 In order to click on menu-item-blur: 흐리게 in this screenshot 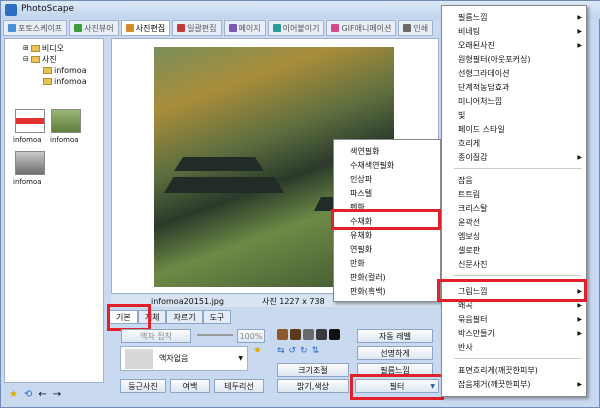, I will do `click(515, 143)`.